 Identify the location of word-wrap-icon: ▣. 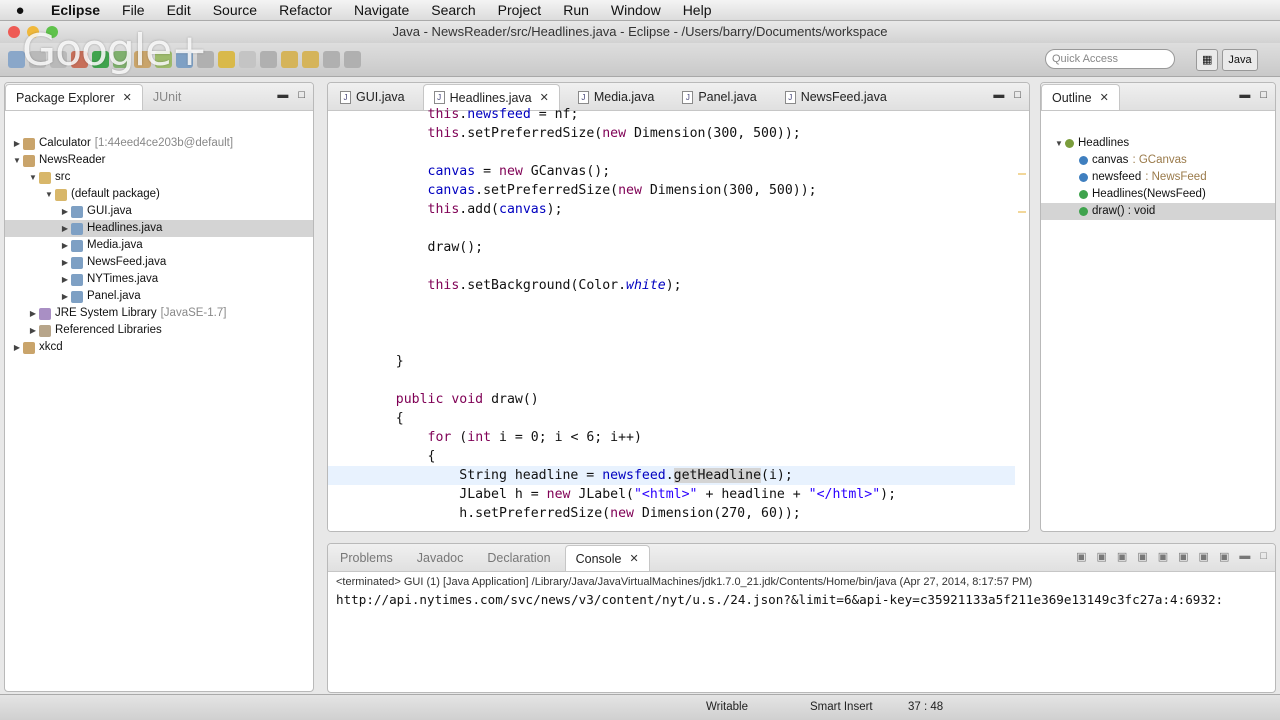
(1163, 556).